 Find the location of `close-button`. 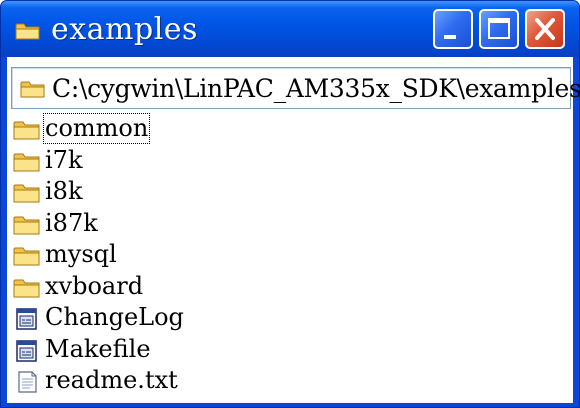

close-button is located at coordinates (545, 29).